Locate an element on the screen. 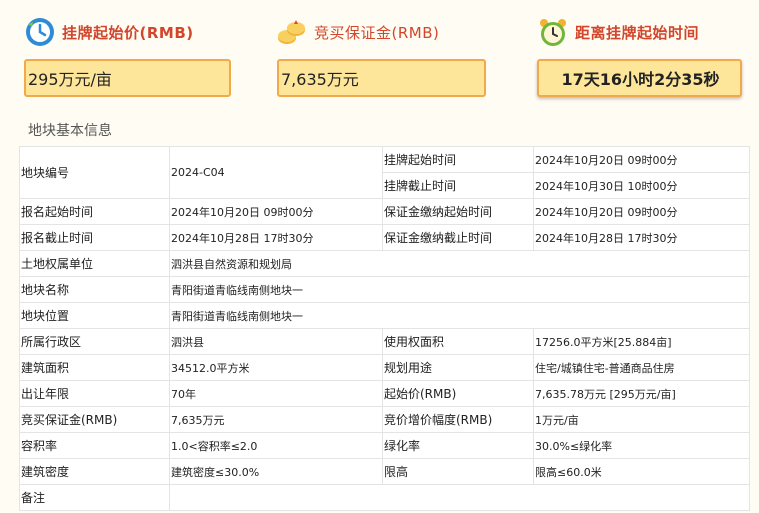  table-row: 地块位置 青阳街道青临线南侧地块一 is located at coordinates (384, 315).